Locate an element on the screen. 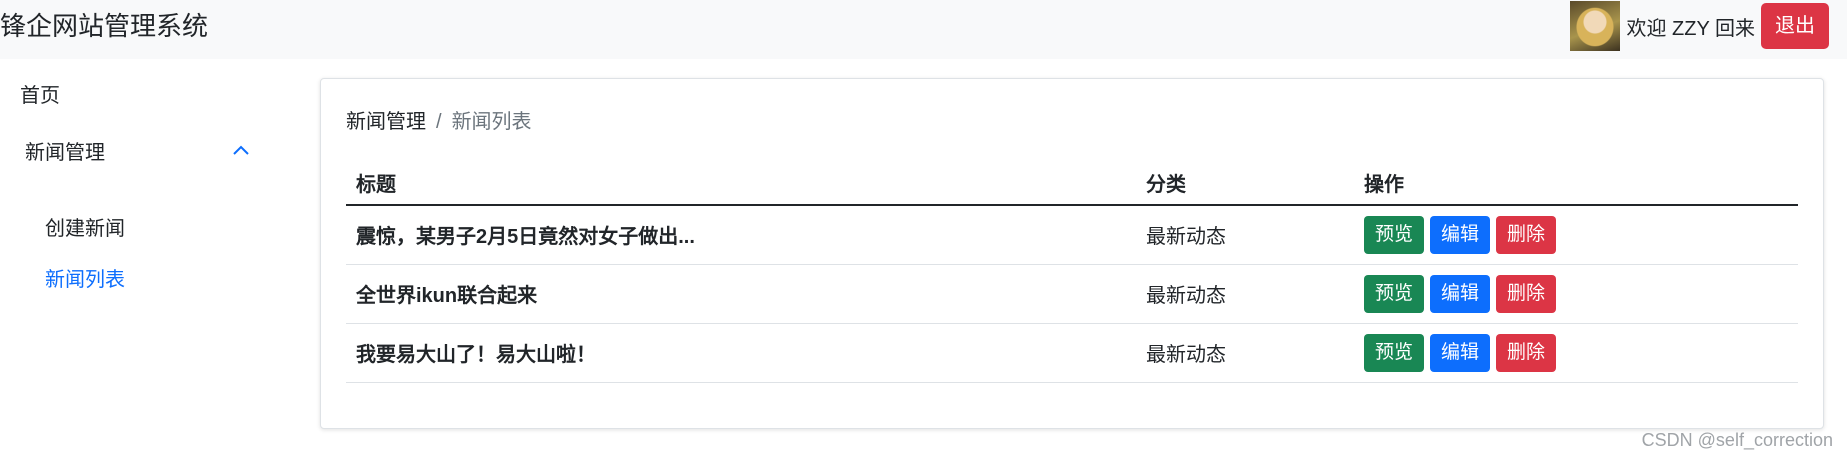  breadcrumb-parent: 新闻管理 is located at coordinates (386, 122).